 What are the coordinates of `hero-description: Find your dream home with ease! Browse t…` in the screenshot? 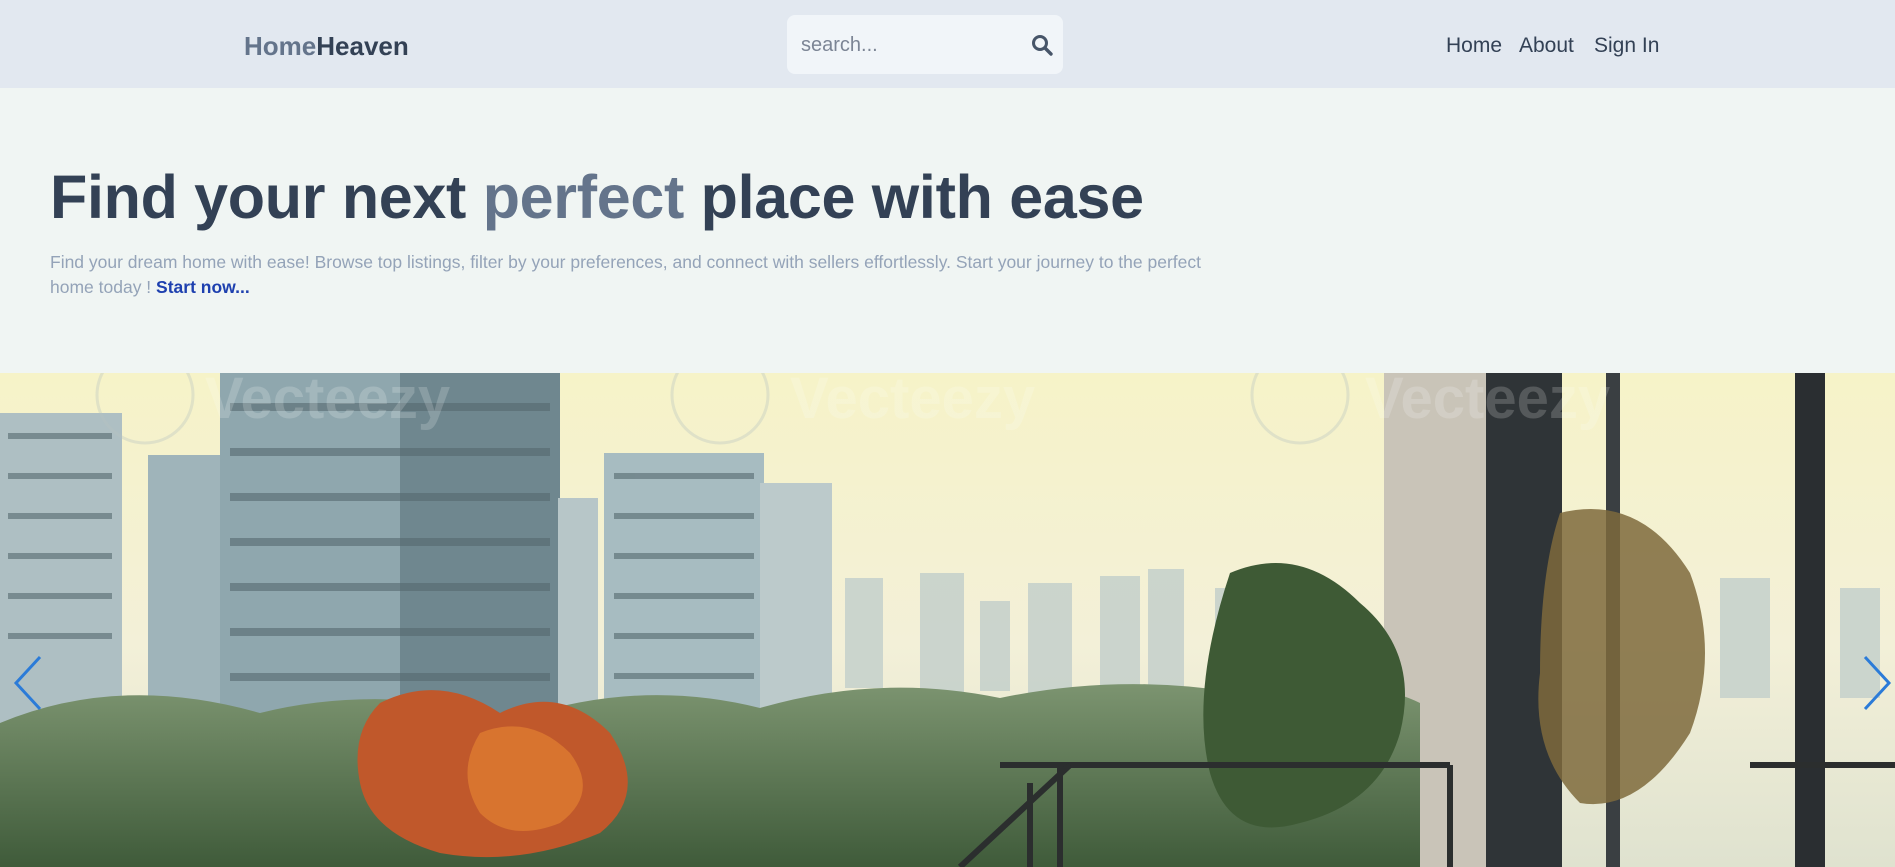 It's located at (630, 275).